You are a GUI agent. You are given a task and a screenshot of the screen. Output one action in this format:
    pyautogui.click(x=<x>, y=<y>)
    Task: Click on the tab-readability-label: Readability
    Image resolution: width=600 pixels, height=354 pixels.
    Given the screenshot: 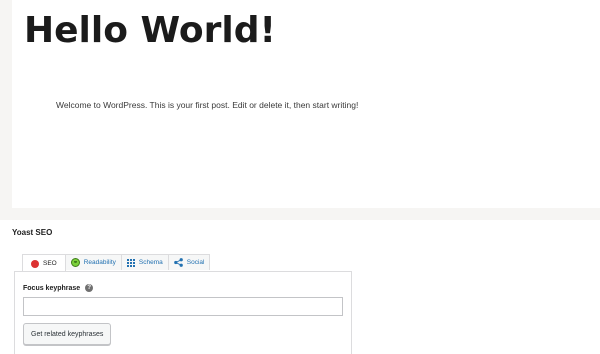 What is the action you would take?
    pyautogui.click(x=99, y=262)
    